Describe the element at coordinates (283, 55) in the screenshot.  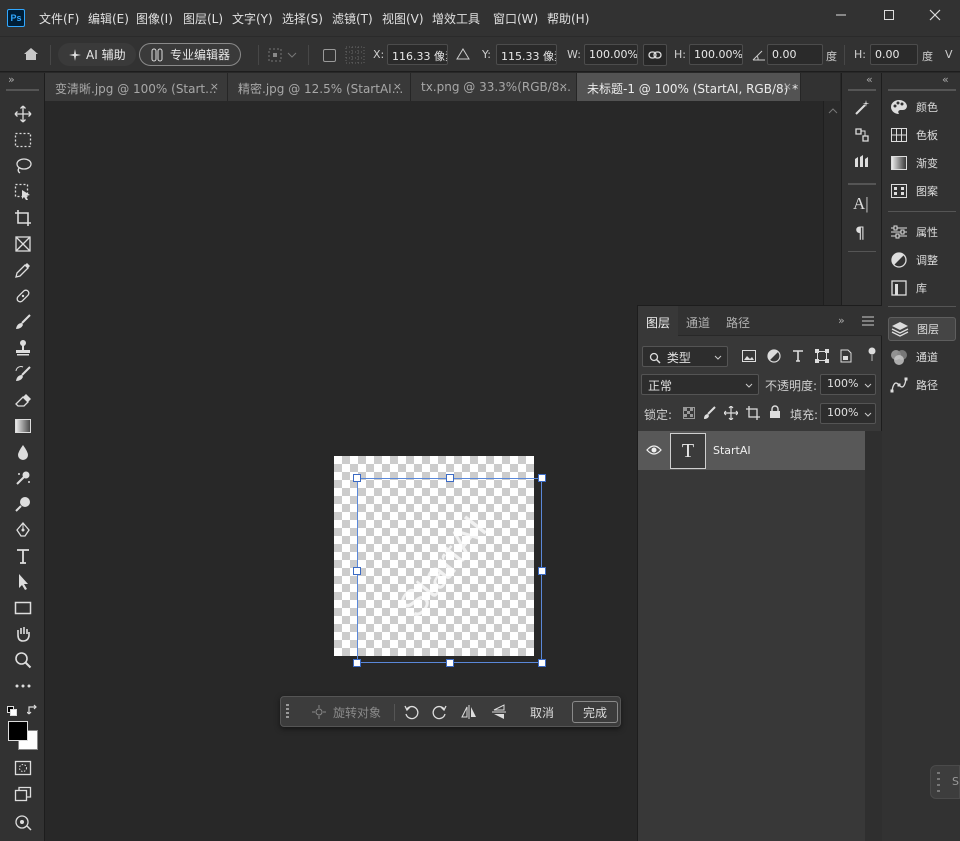
I see `reference-point-button` at that location.